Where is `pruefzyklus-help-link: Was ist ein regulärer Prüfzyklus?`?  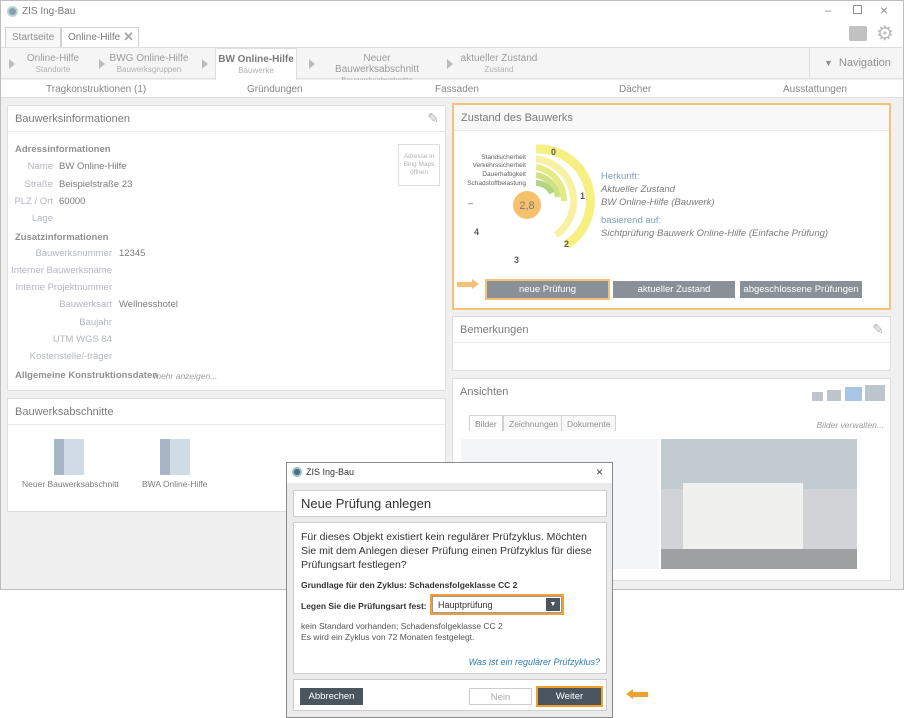
pruefzyklus-help-link: Was ist ein regulärer Prüfzyklus? is located at coordinates (534, 662).